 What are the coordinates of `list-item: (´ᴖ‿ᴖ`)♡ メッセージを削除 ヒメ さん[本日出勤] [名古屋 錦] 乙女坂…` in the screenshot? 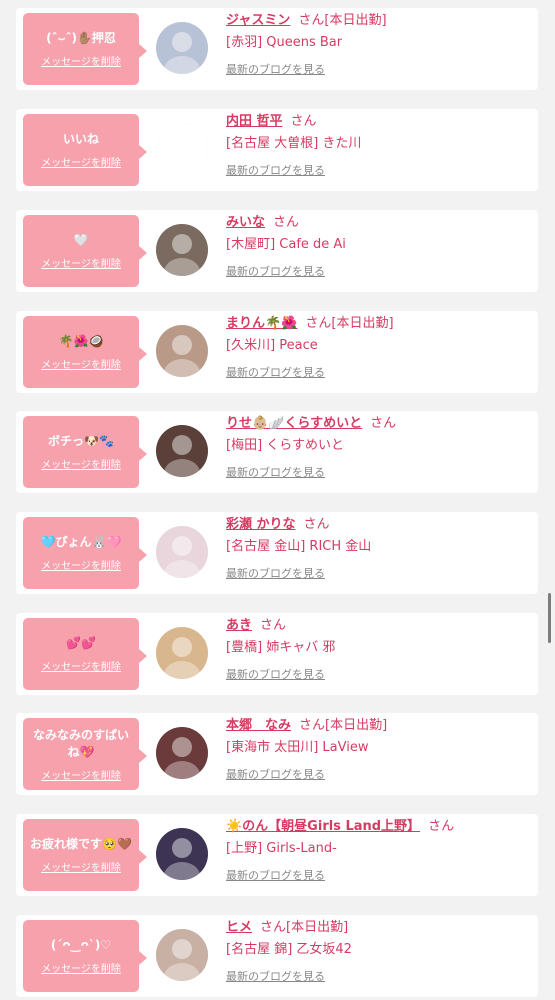 It's located at (277, 956).